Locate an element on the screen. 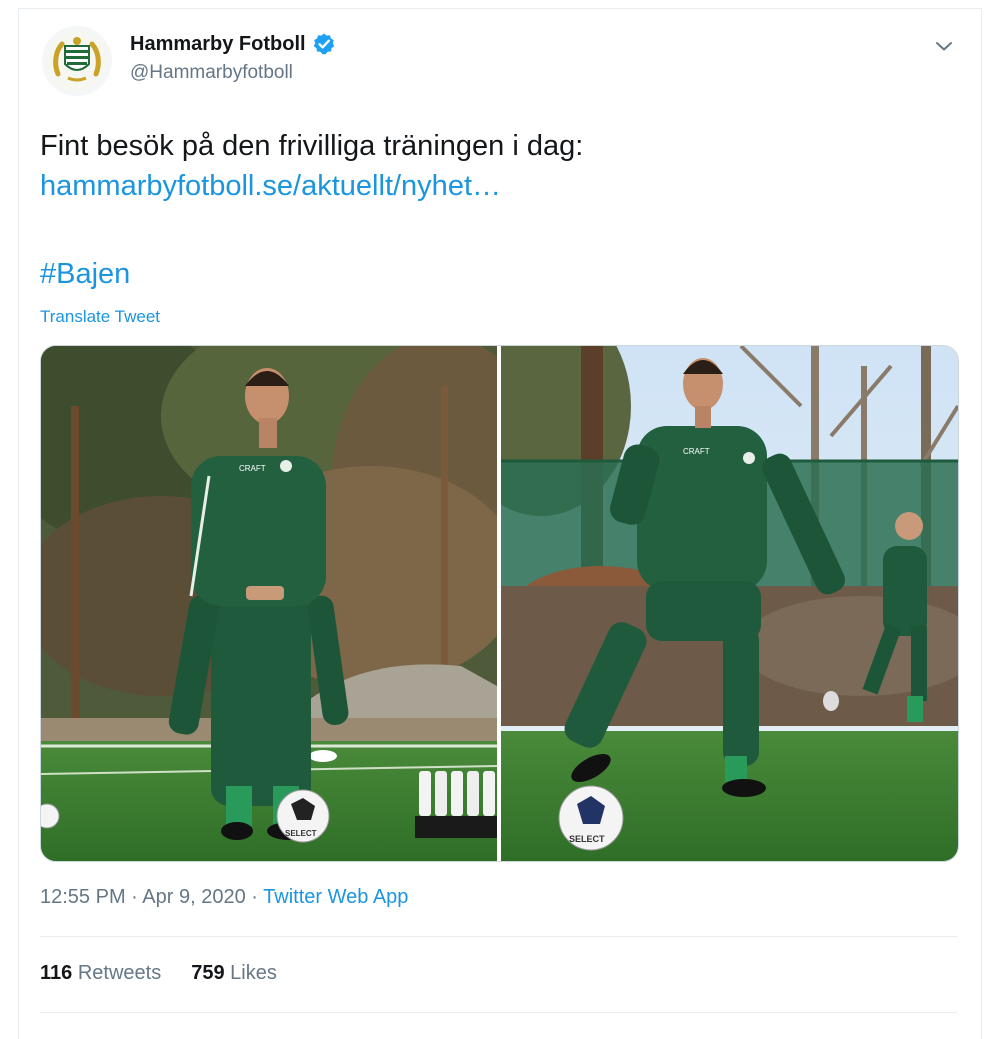  hammarby-crest-icon is located at coordinates (77, 61).